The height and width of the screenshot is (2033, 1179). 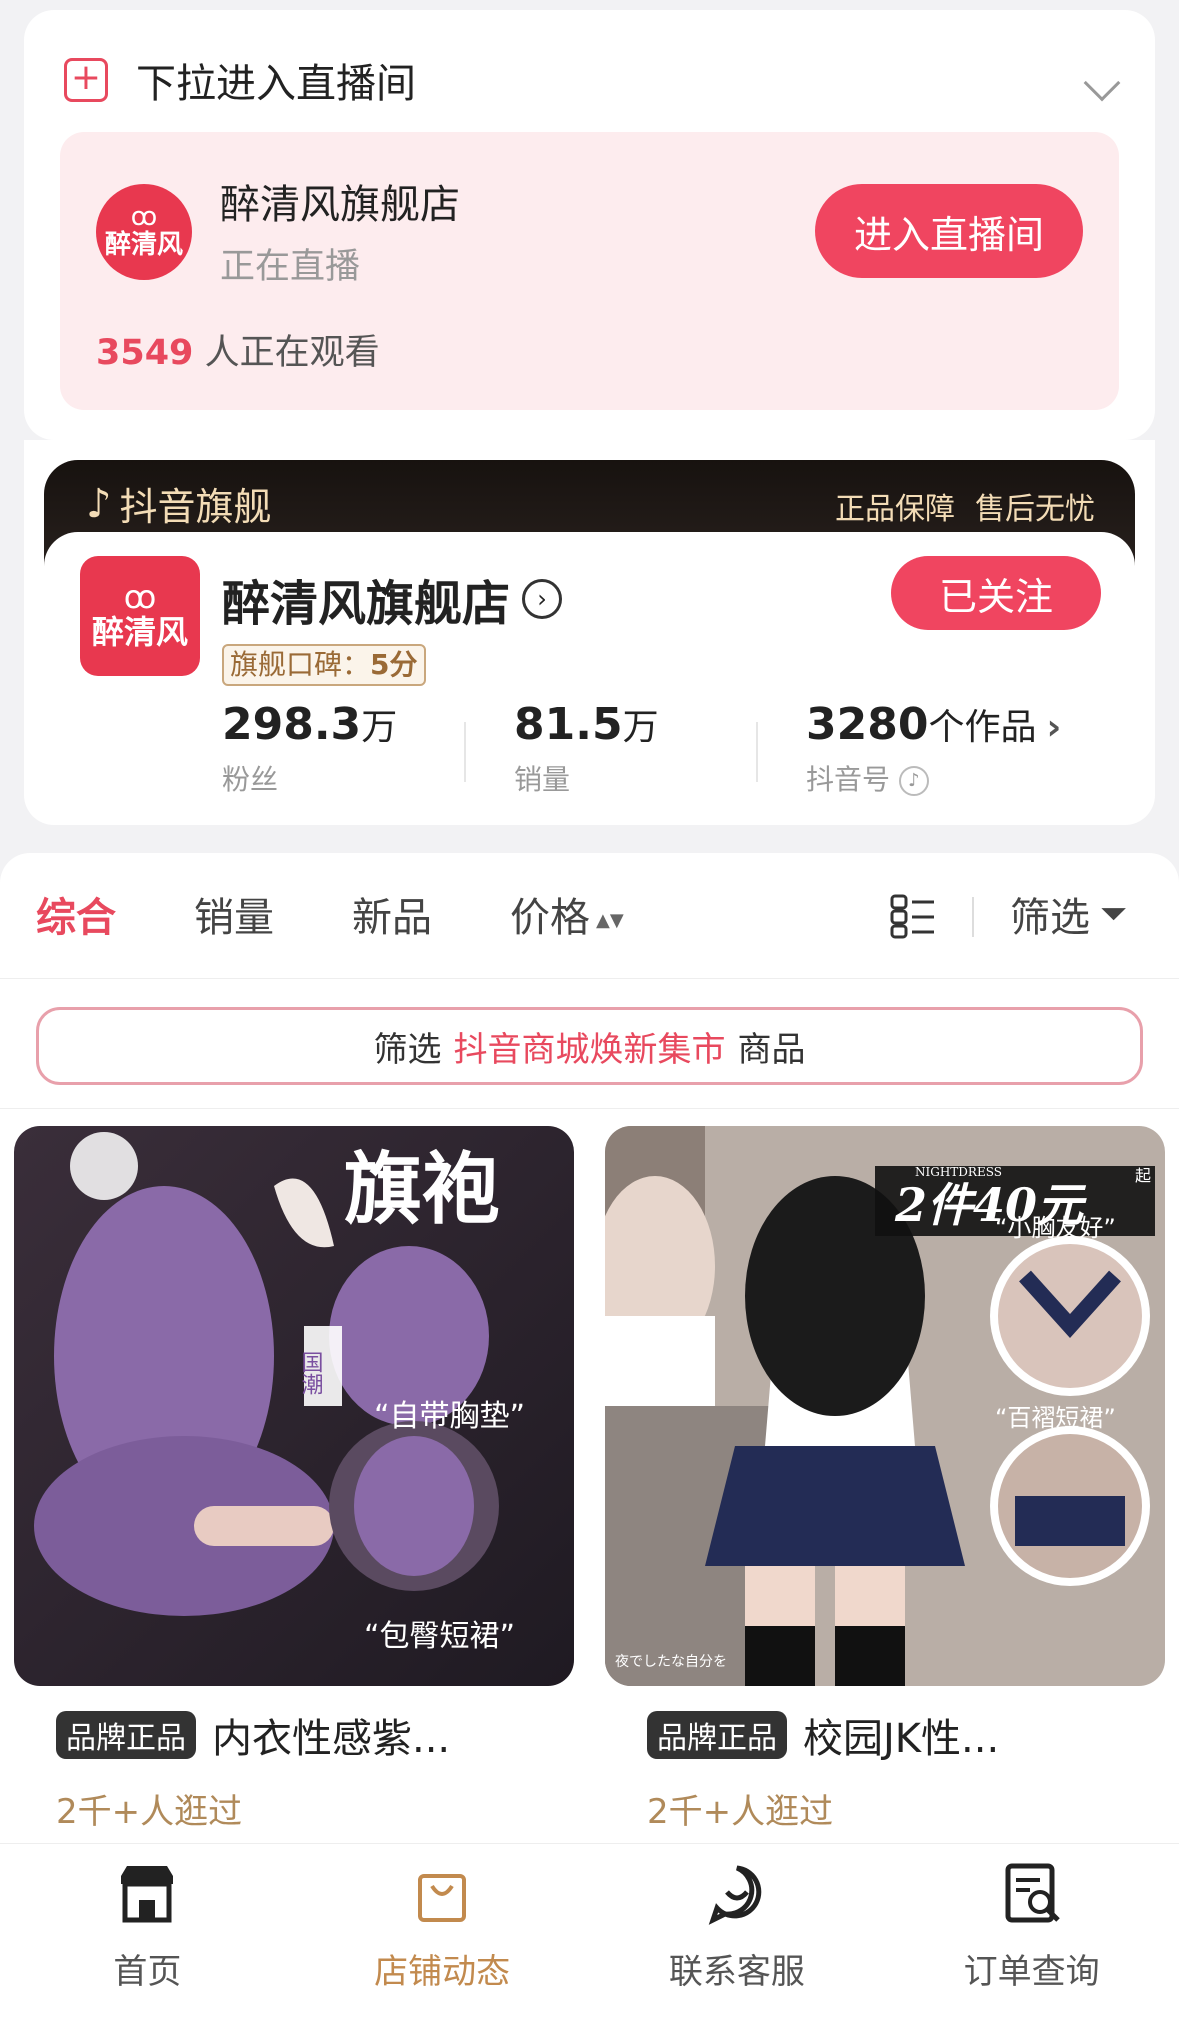 What do you see at coordinates (449, 1416) in the screenshot?
I see `image-point-1: “自带胸垫”` at bounding box center [449, 1416].